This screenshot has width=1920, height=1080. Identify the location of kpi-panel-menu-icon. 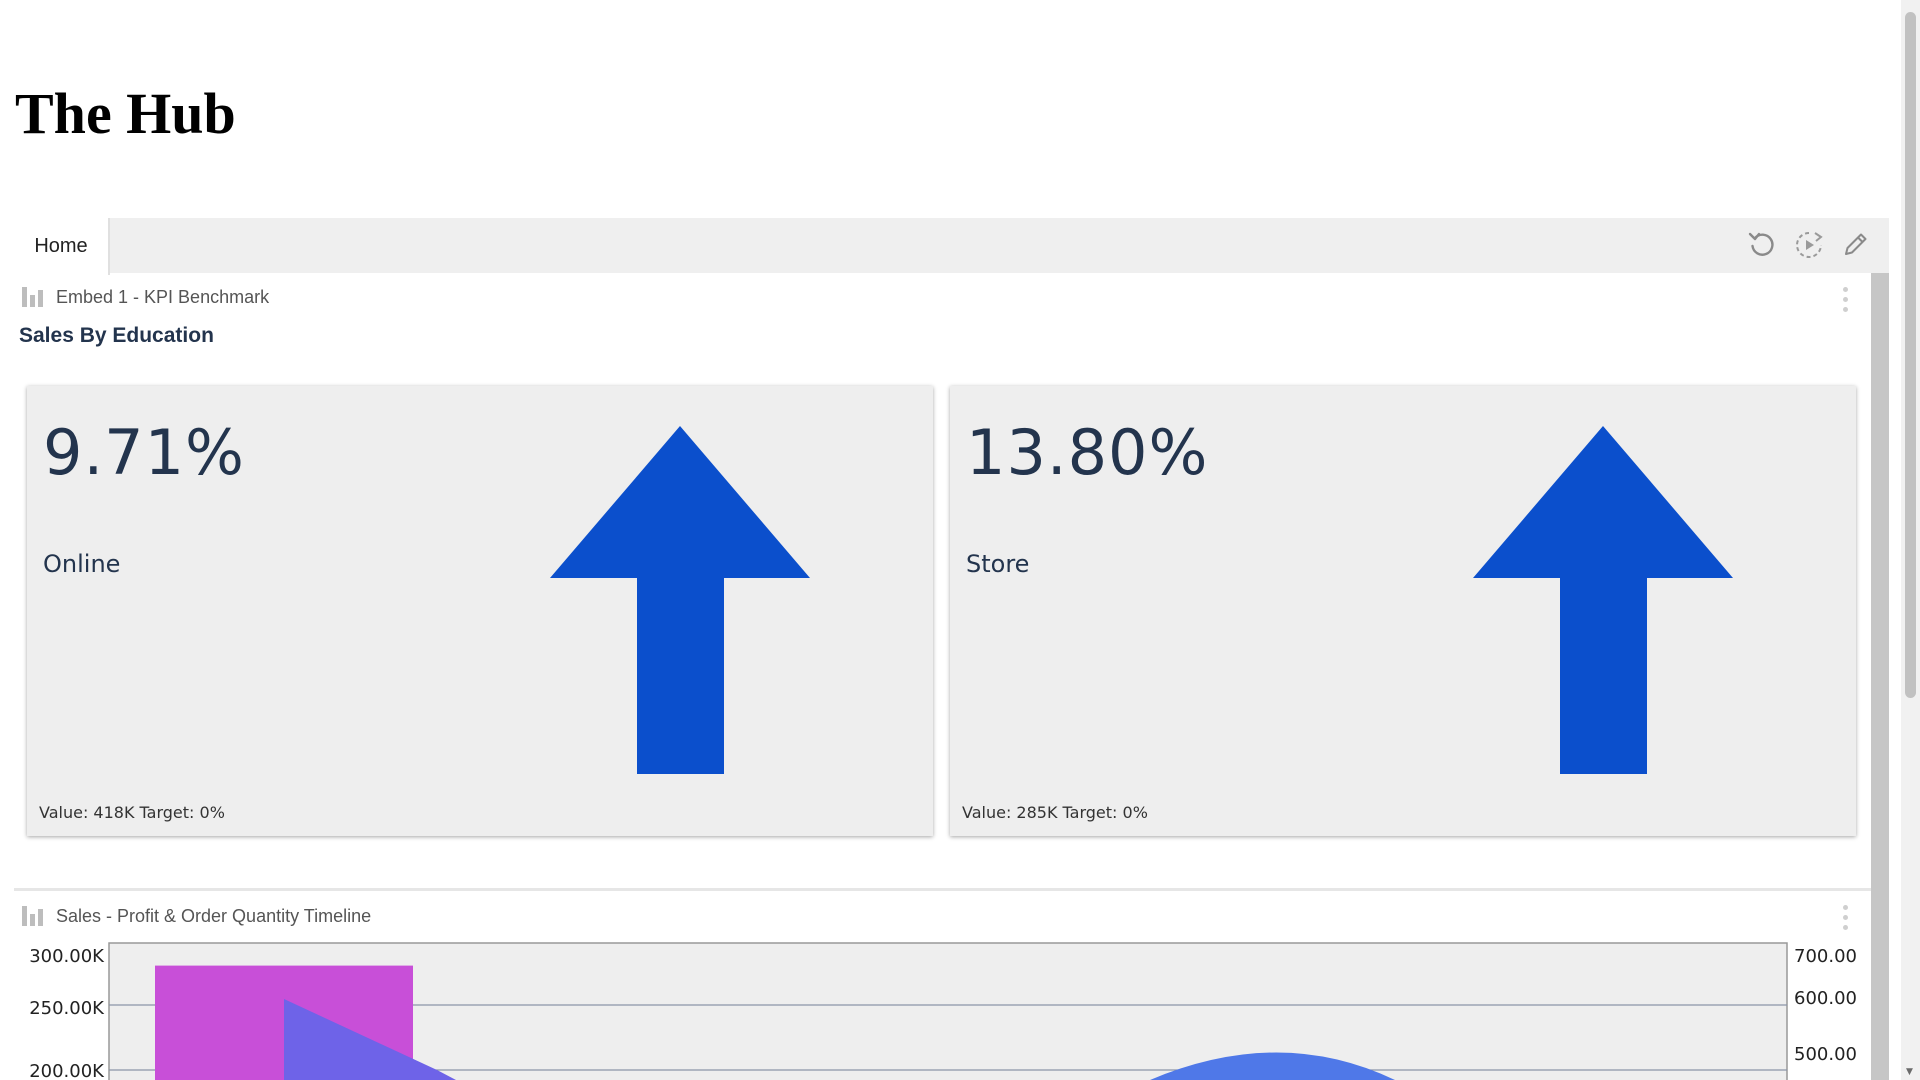
(1846, 299).